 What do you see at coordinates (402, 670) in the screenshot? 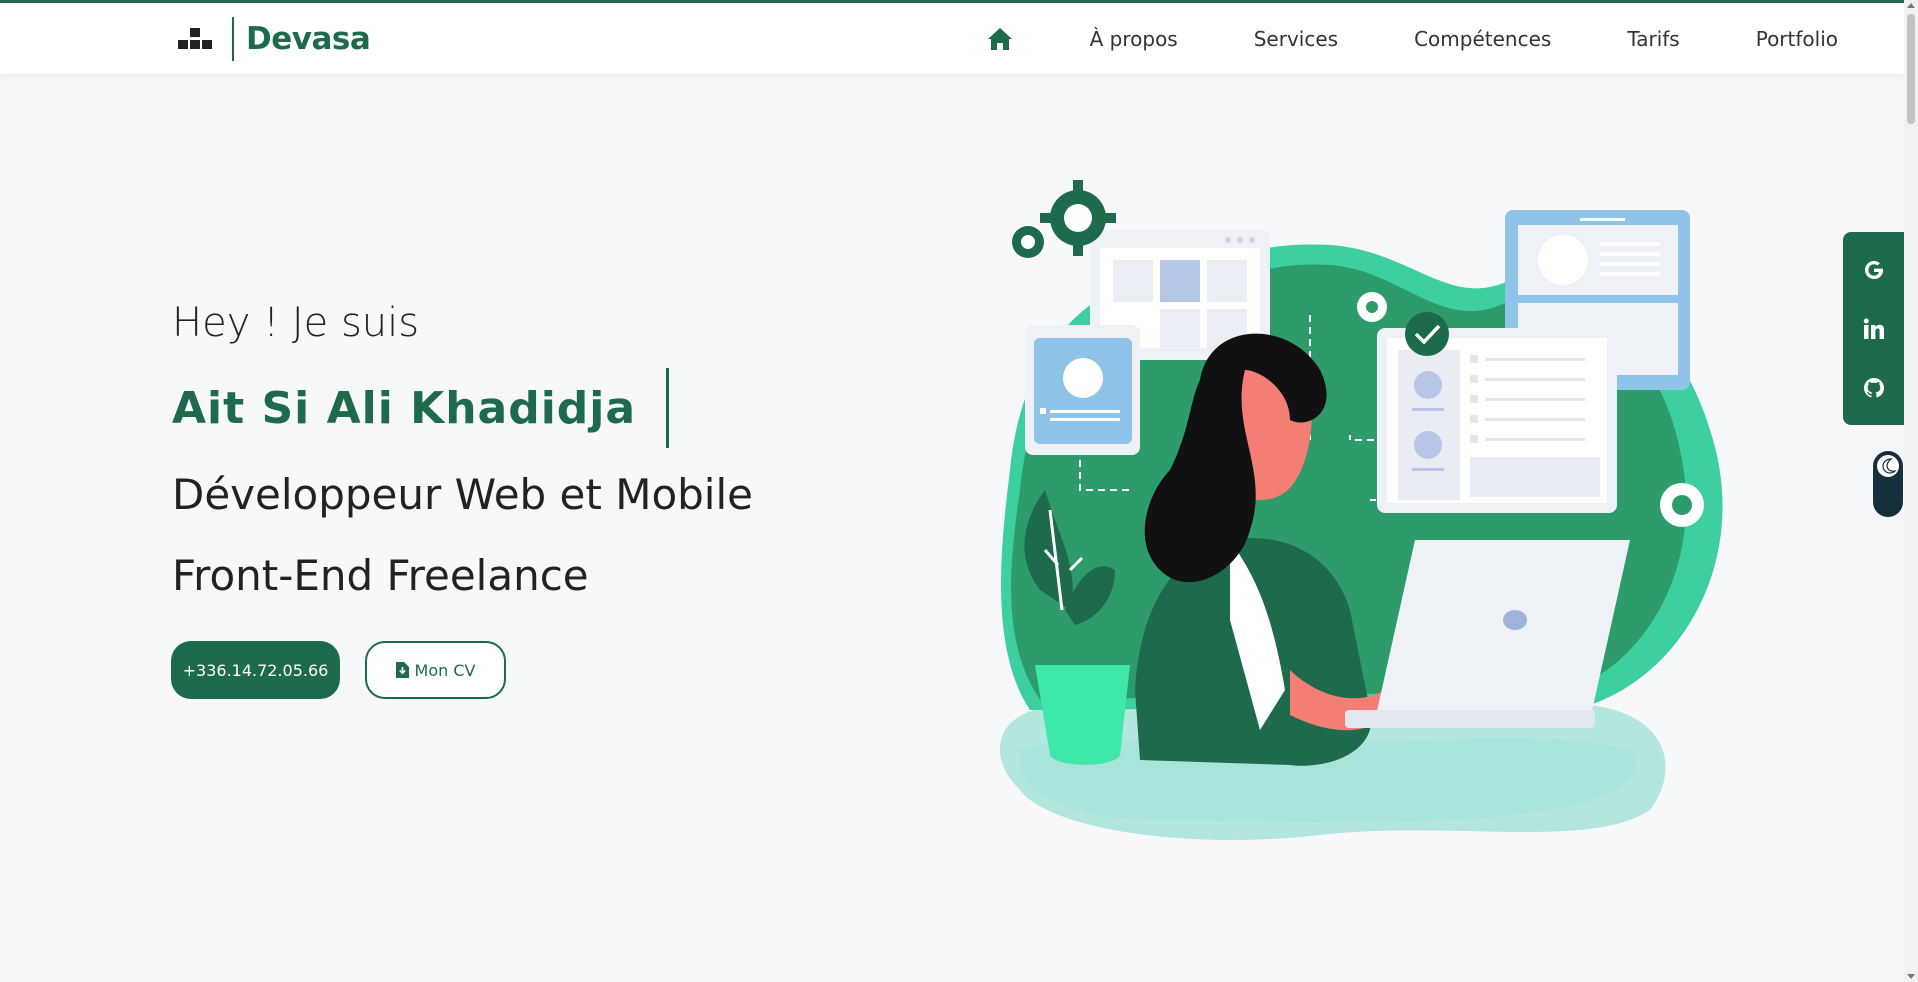
I see `file-download-icon` at bounding box center [402, 670].